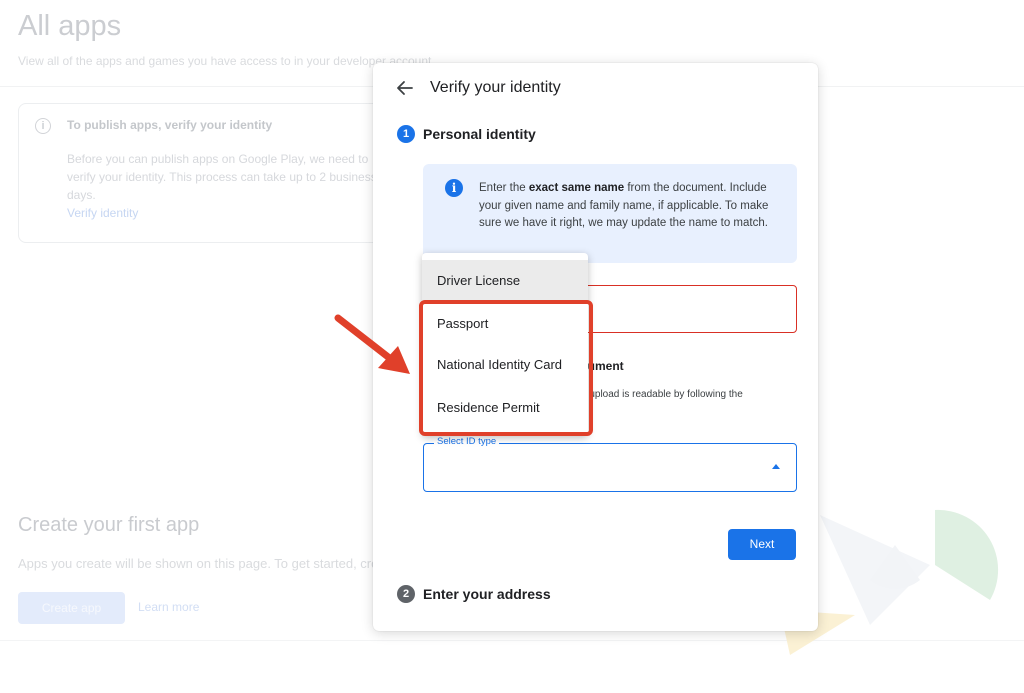  What do you see at coordinates (168, 607) in the screenshot?
I see `learn-more-link: Learn more` at bounding box center [168, 607].